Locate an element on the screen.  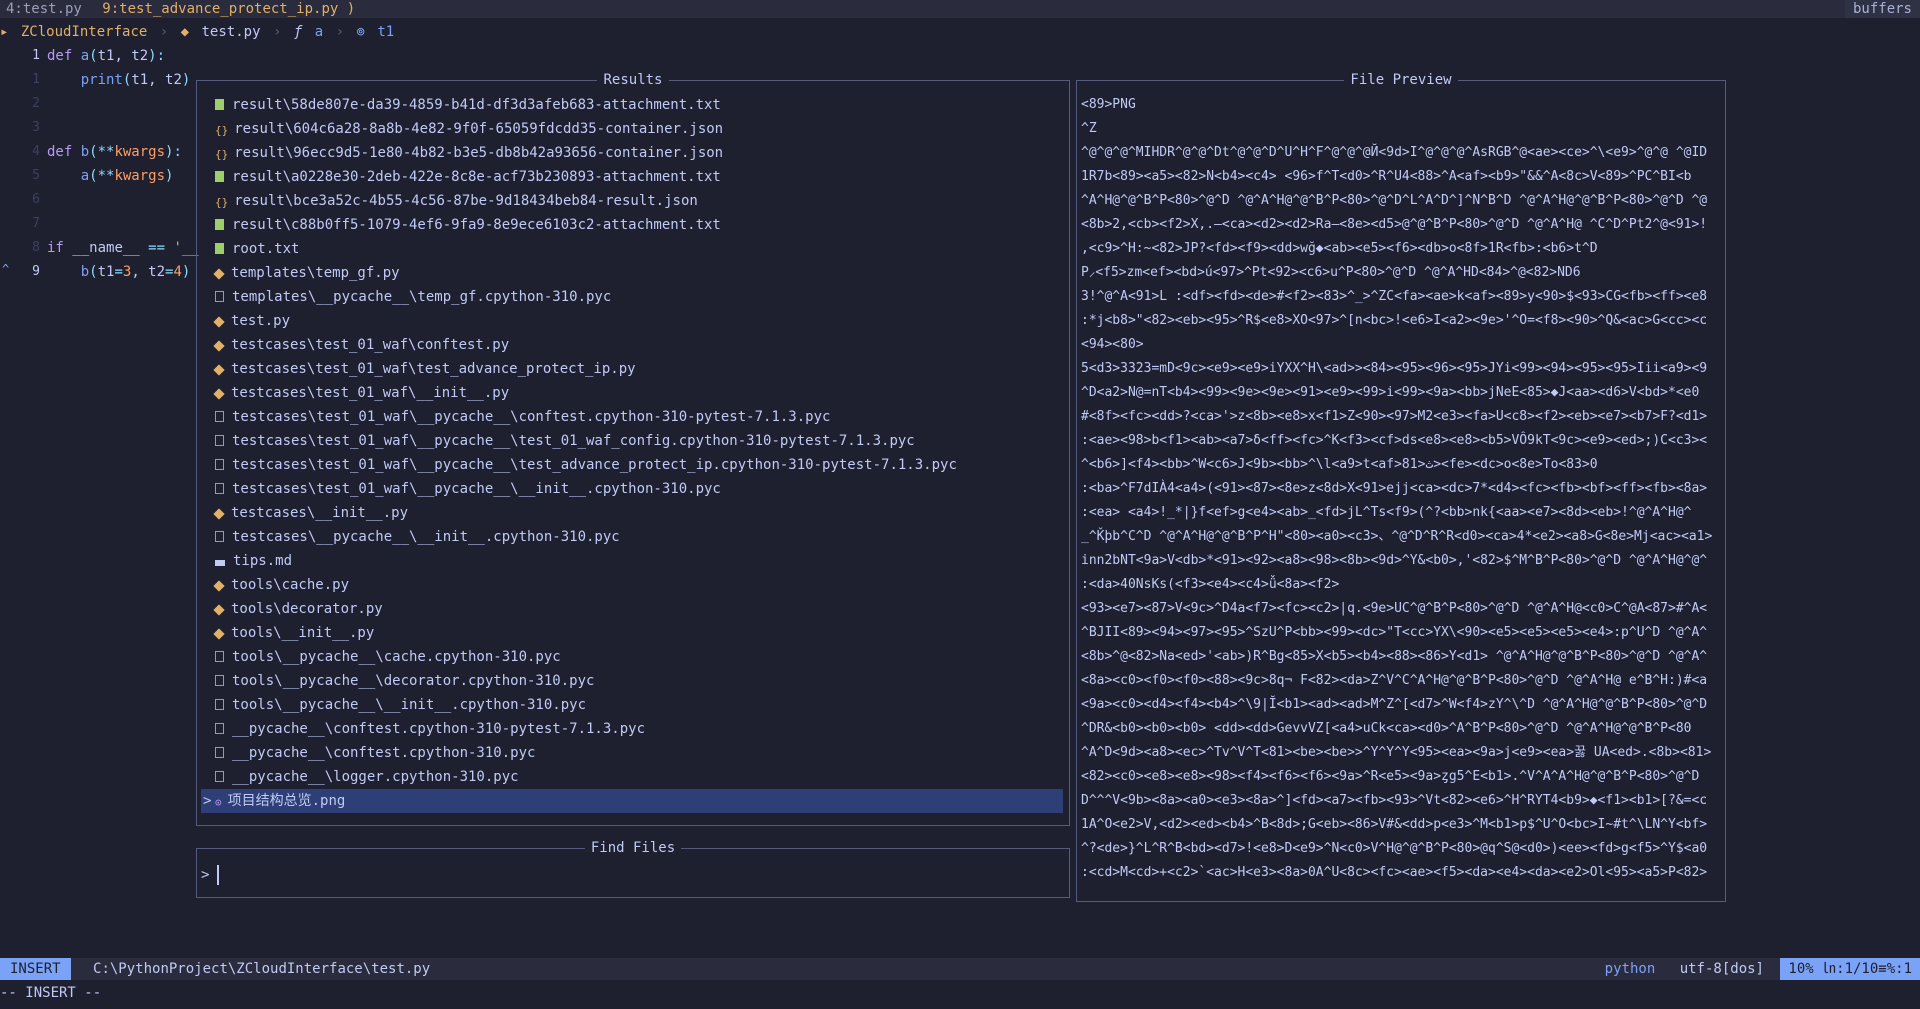
line-number: 4 is located at coordinates (36, 151).